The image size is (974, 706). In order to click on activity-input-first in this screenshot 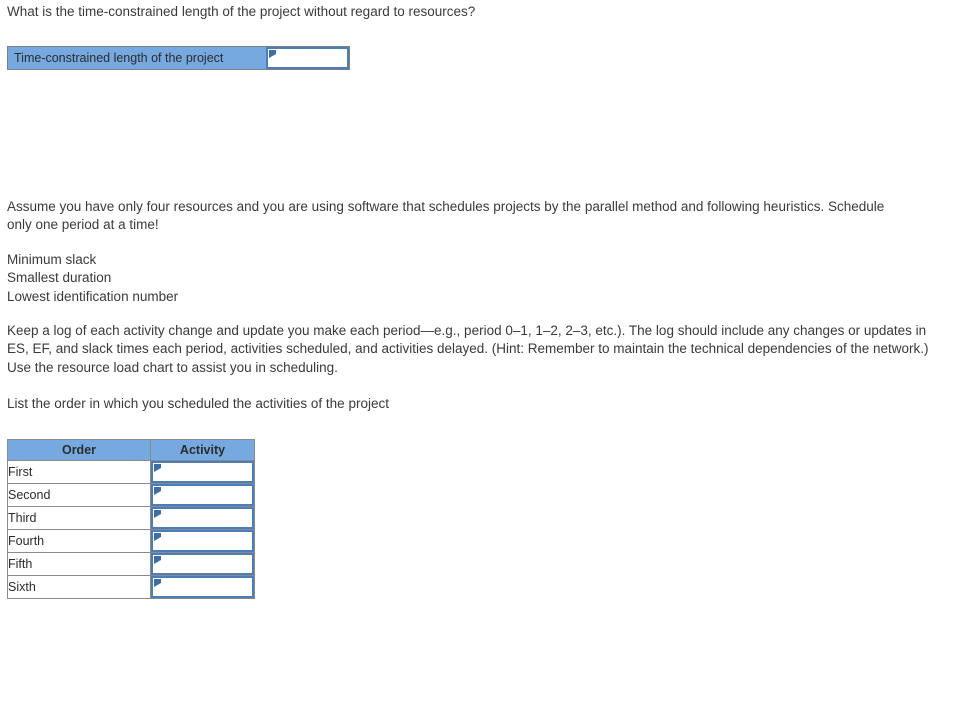, I will do `click(202, 472)`.